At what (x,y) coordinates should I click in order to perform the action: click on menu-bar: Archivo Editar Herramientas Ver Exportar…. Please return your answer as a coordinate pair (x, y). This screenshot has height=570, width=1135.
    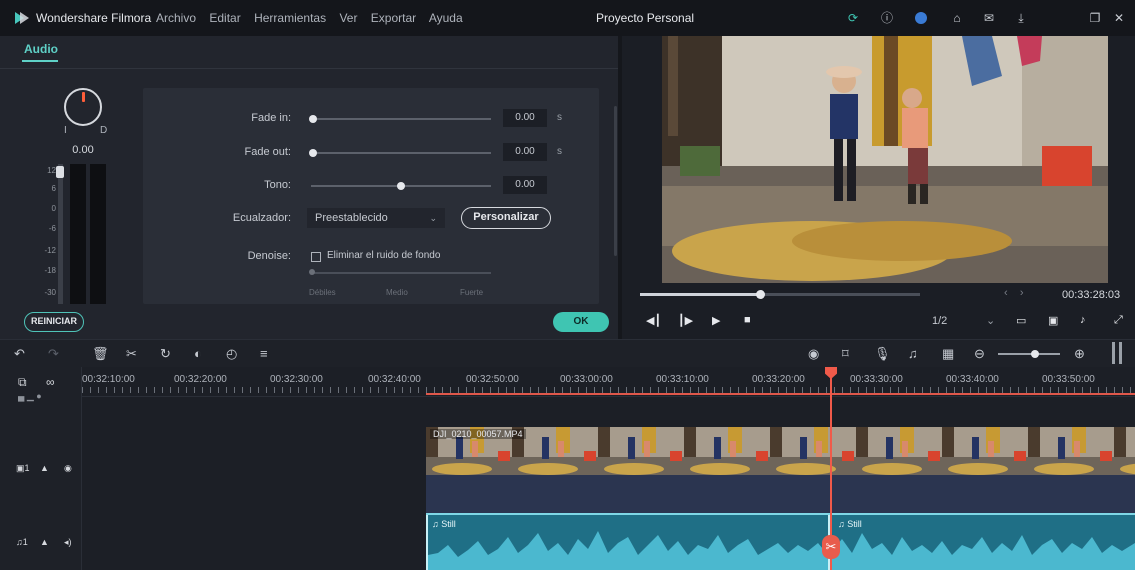
    Looking at the image, I should click on (314, 18).